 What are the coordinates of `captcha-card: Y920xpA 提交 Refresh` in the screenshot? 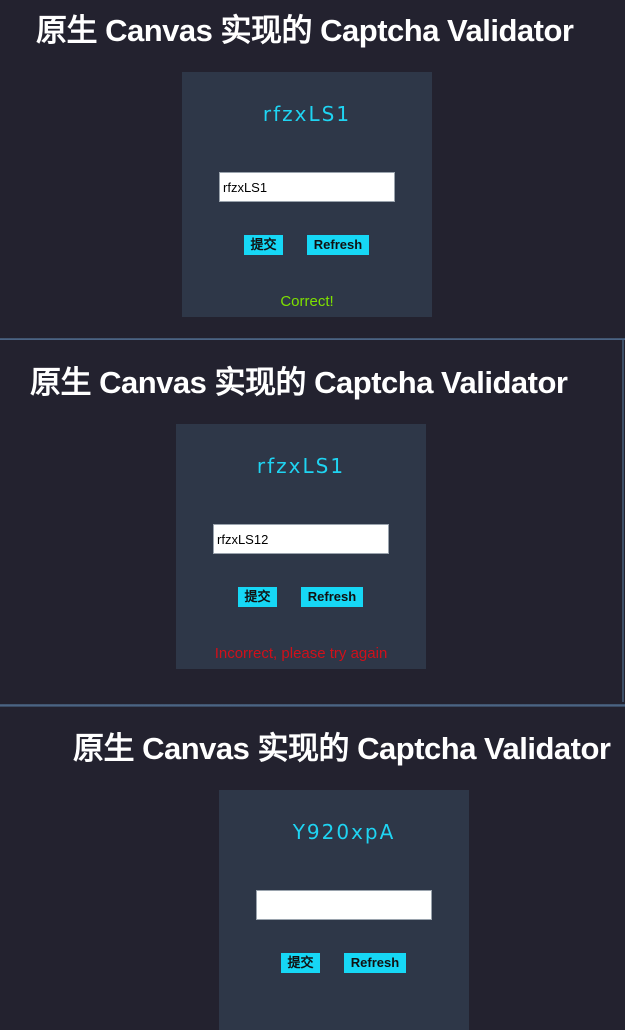 It's located at (344, 910).